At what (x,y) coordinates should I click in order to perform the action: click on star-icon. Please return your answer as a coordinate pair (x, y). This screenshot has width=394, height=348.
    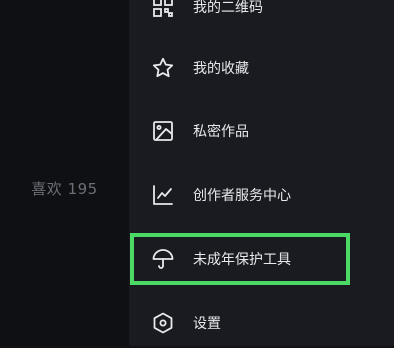
    Looking at the image, I should click on (163, 67).